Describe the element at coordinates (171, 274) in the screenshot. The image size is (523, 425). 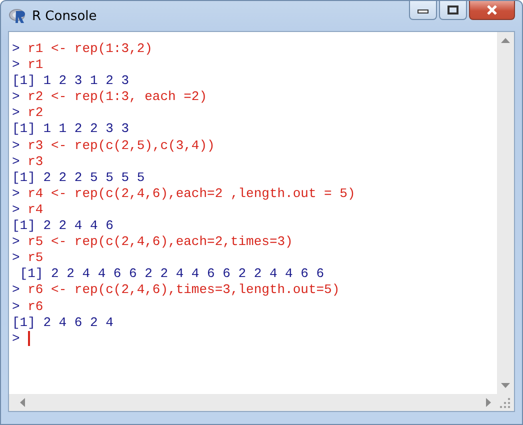
I see `output-text: [1] 2 2 4 4 6 6 2 2 4 4 6 6 2 2 4 4 6 6` at that location.